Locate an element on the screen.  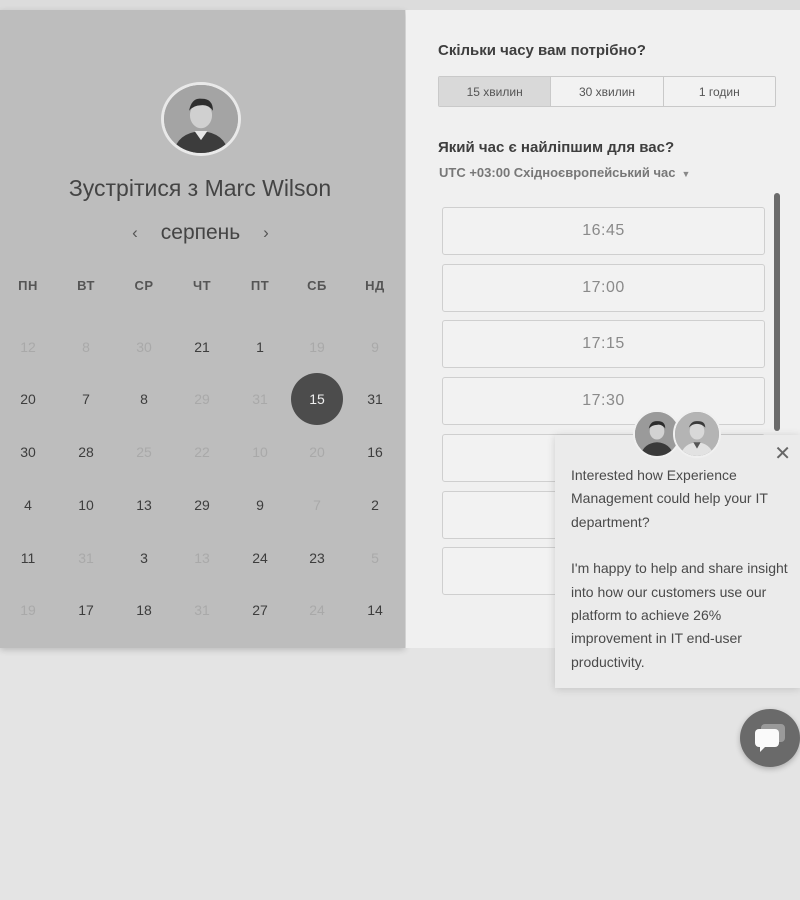
weekday-label: ВТ is located at coordinates (86, 285).